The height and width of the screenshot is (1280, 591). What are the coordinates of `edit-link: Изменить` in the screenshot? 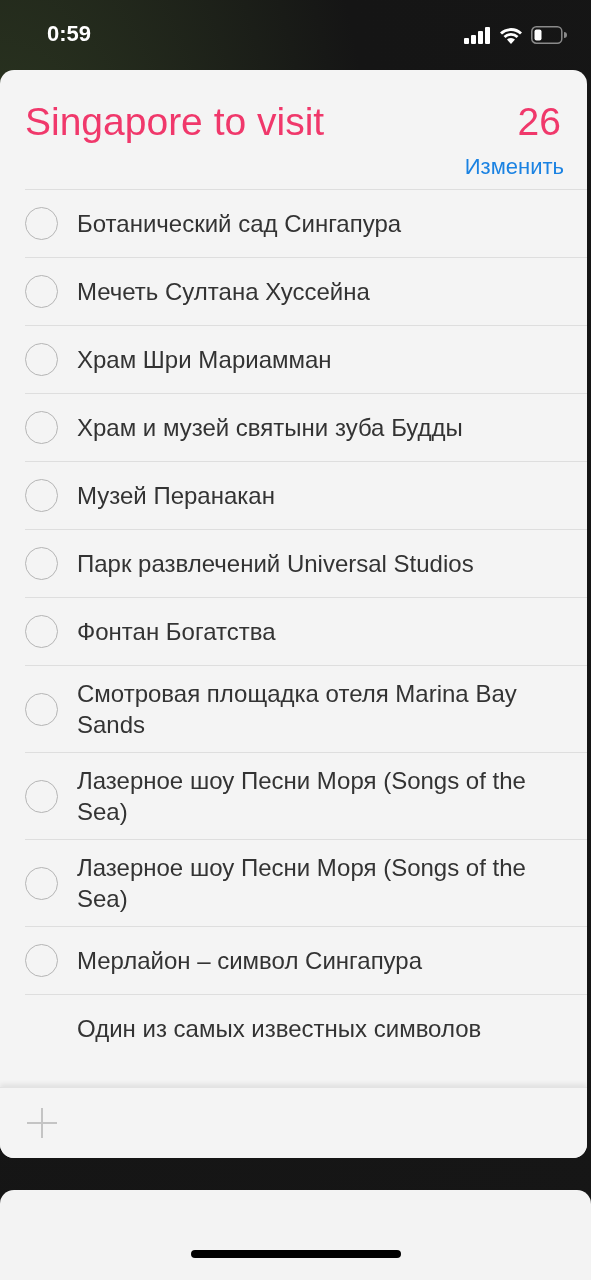 It's located at (514, 171).